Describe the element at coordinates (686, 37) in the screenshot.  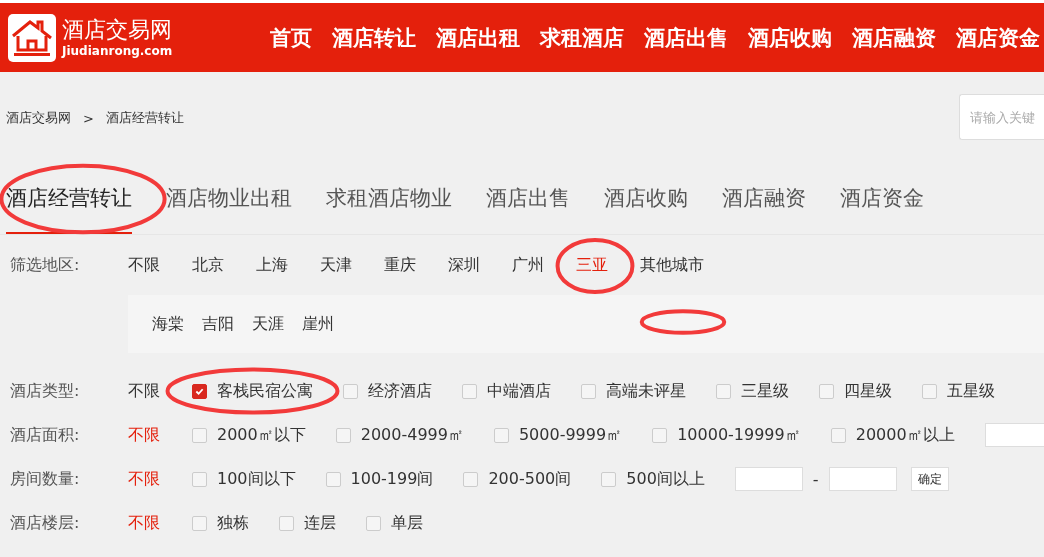
I see `nav-link: 酒店出售` at that location.